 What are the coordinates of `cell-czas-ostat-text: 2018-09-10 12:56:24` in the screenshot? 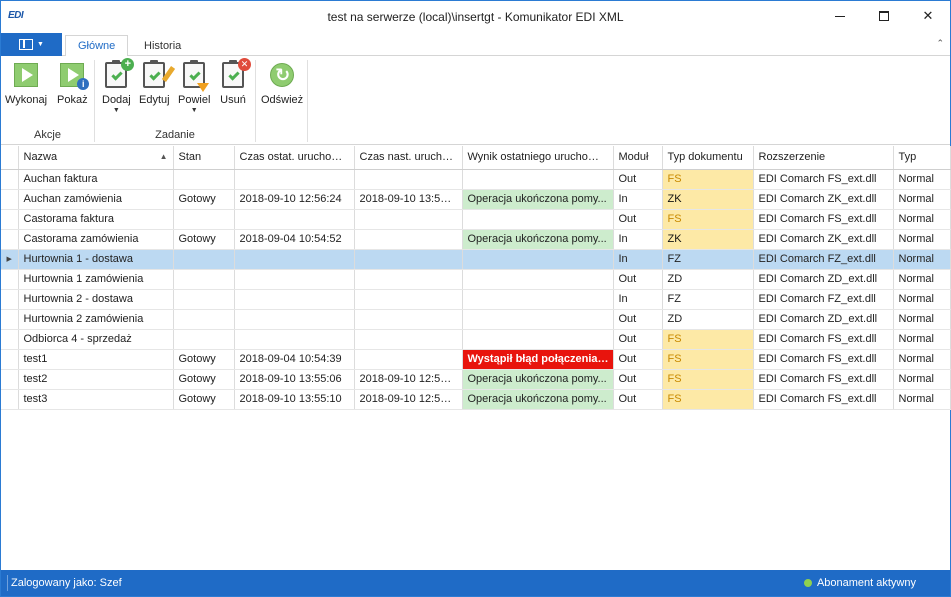 It's located at (290, 199).